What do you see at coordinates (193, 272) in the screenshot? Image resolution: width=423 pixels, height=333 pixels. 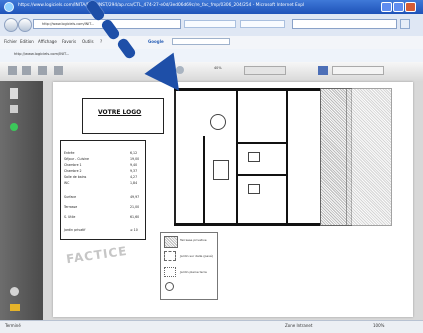 I see `legend-label: Jardin pleine terre` at bounding box center [193, 272].